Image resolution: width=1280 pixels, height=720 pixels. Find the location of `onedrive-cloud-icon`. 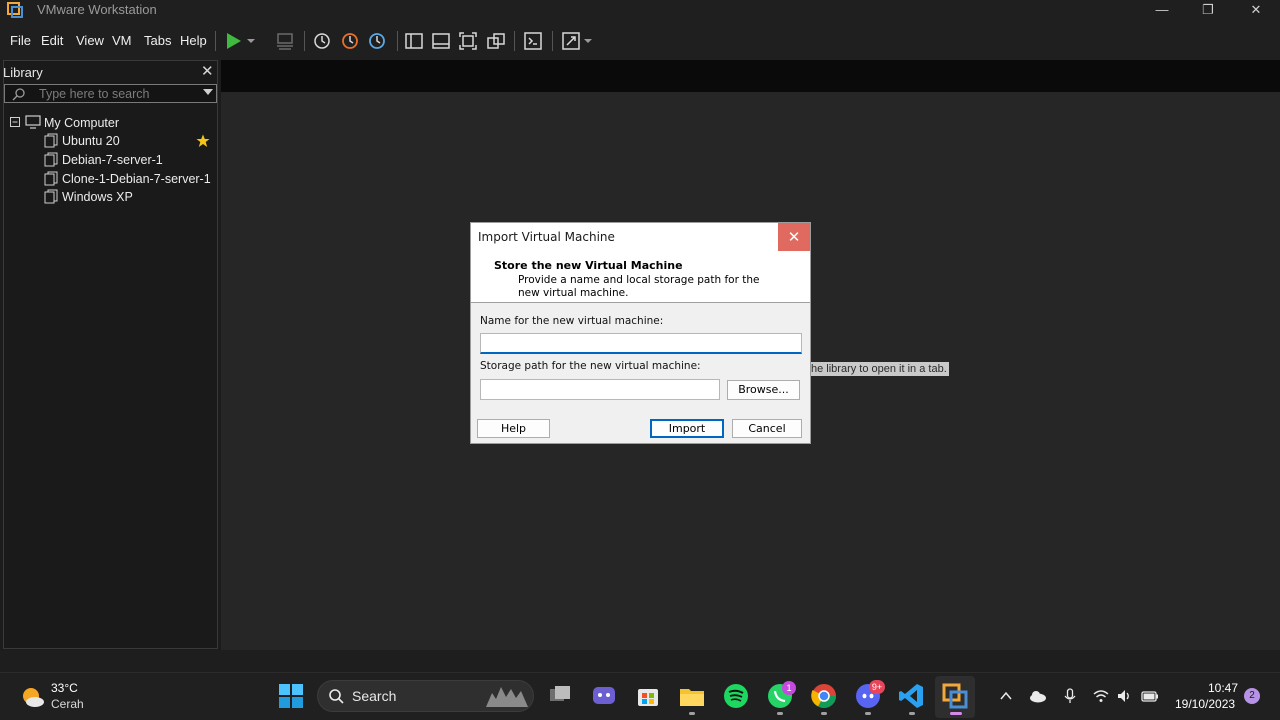

onedrive-cloud-icon is located at coordinates (1038, 696).